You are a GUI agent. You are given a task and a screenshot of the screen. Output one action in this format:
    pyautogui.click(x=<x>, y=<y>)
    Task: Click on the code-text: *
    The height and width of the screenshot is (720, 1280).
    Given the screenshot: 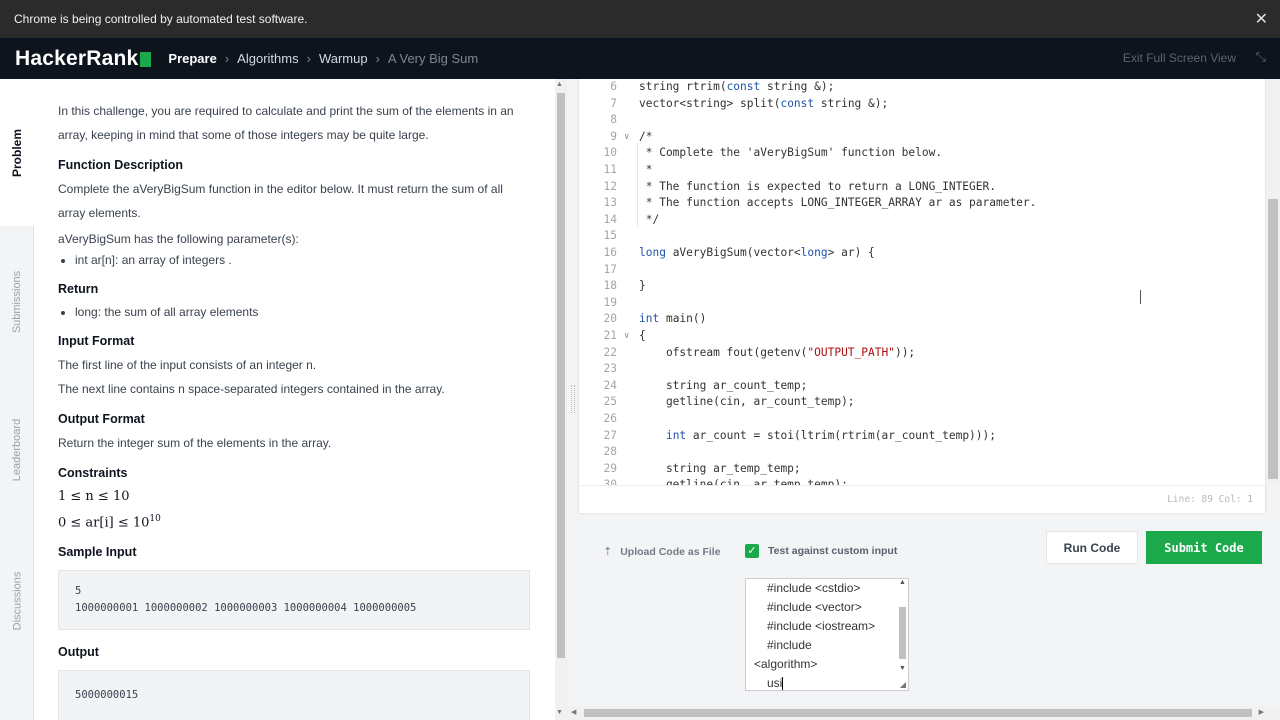 What is the action you would take?
    pyautogui.click(x=646, y=169)
    